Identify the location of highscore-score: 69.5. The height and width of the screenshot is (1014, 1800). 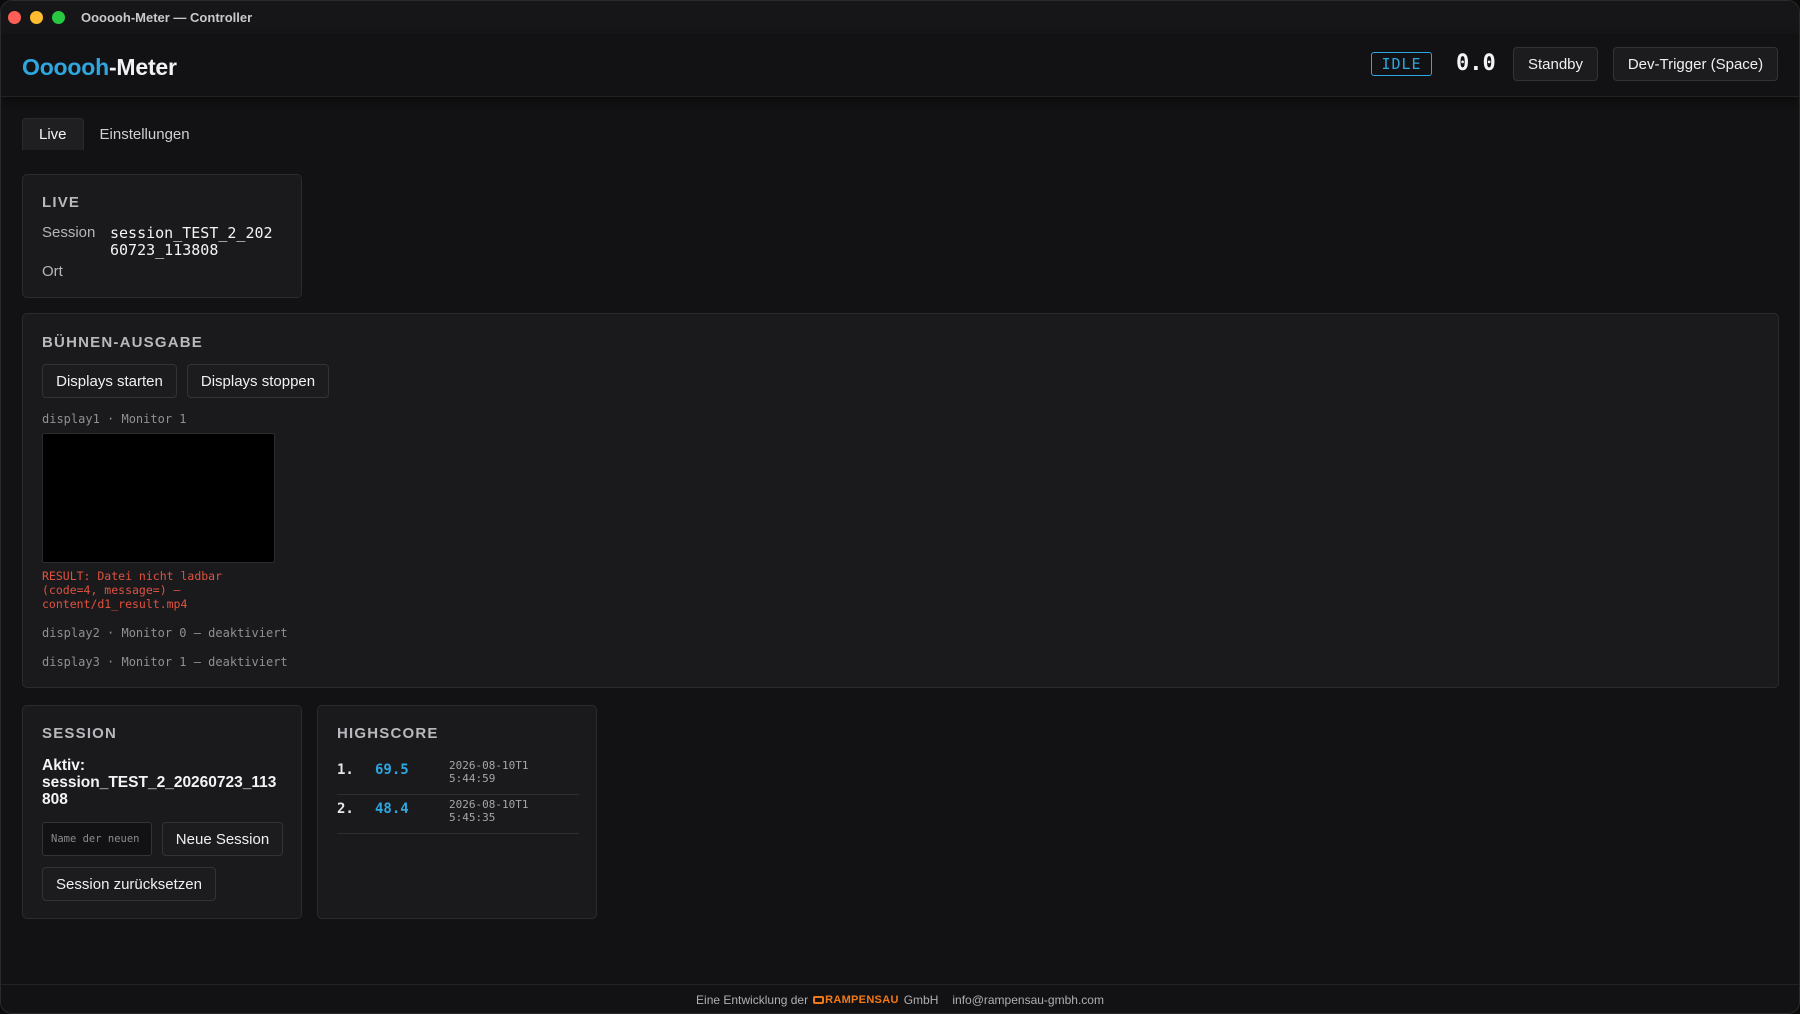
(392, 770).